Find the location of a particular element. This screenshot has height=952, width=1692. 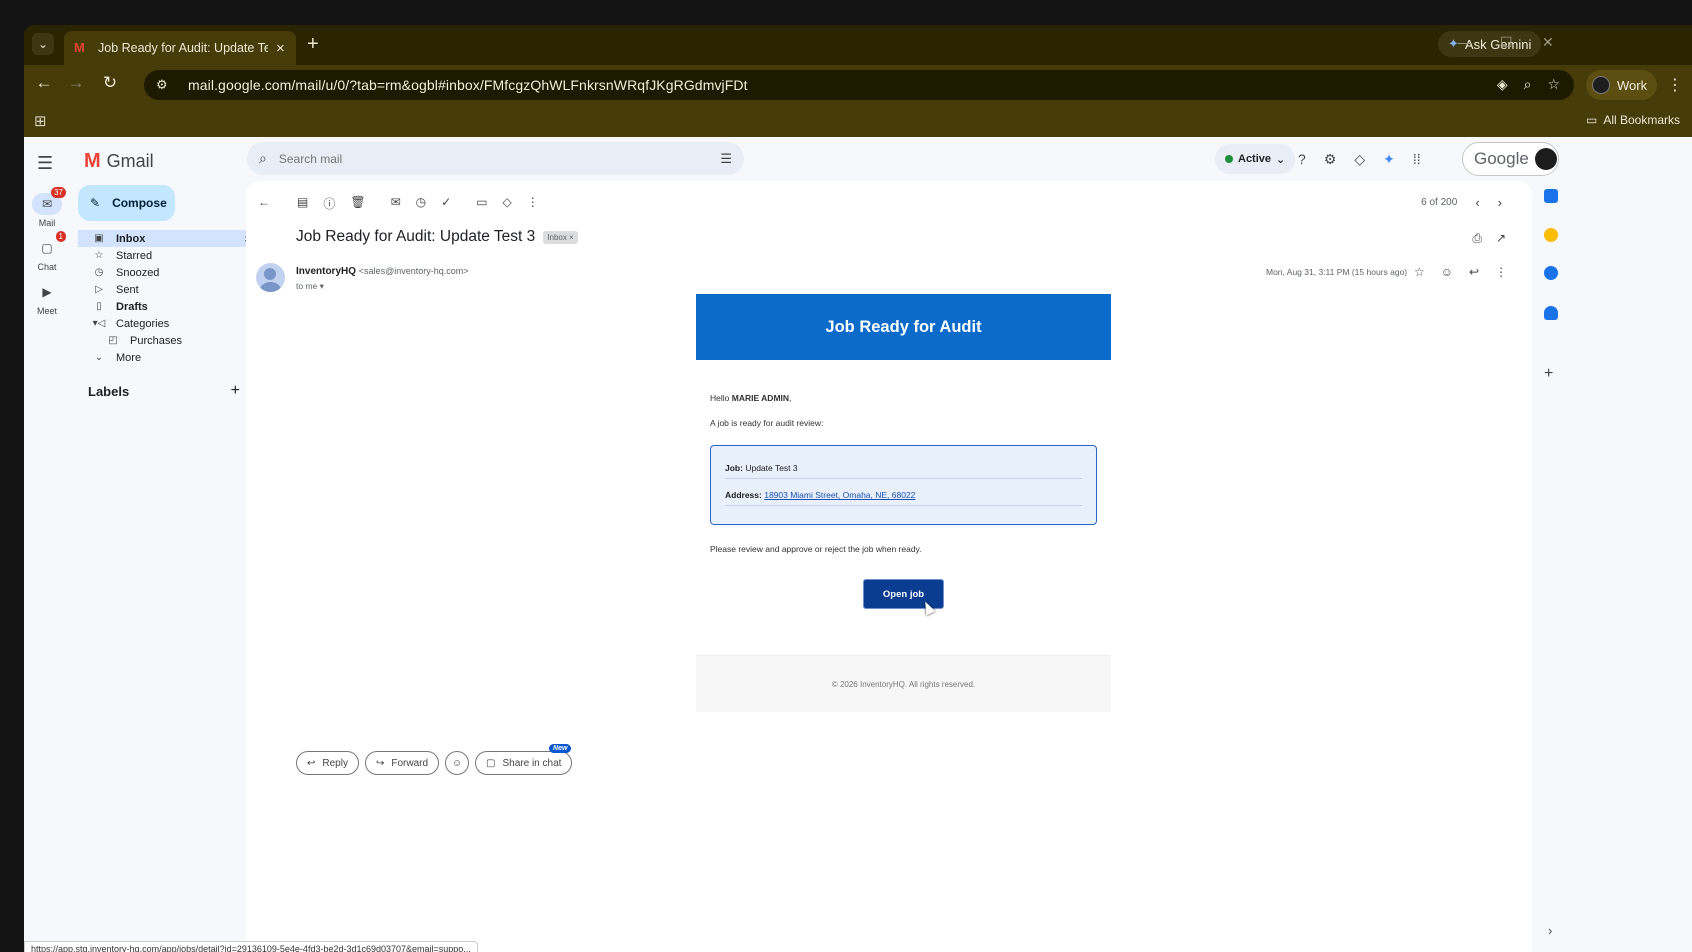

reply-actions: ↩ Reply ↪ Forward ☺ ▢ Share in chat New is located at coordinates (434, 759).